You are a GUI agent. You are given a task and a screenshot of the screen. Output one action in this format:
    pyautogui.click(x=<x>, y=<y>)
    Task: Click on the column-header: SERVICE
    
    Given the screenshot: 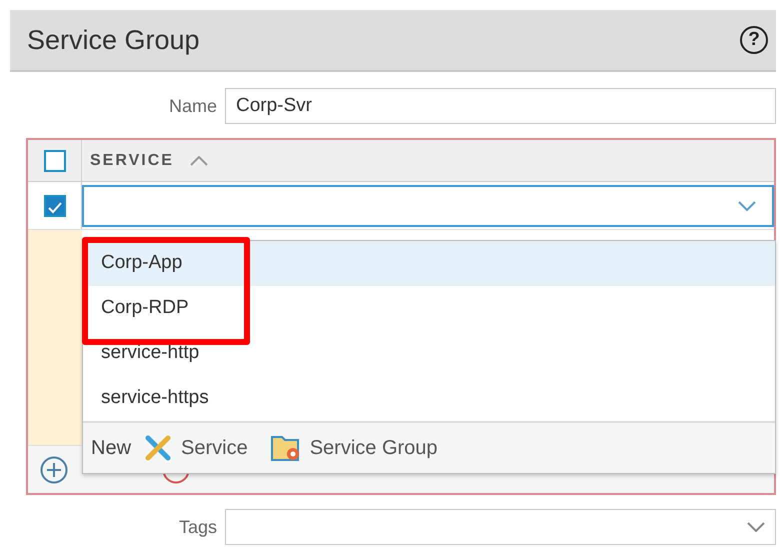 What is the action you would take?
    pyautogui.click(x=128, y=160)
    